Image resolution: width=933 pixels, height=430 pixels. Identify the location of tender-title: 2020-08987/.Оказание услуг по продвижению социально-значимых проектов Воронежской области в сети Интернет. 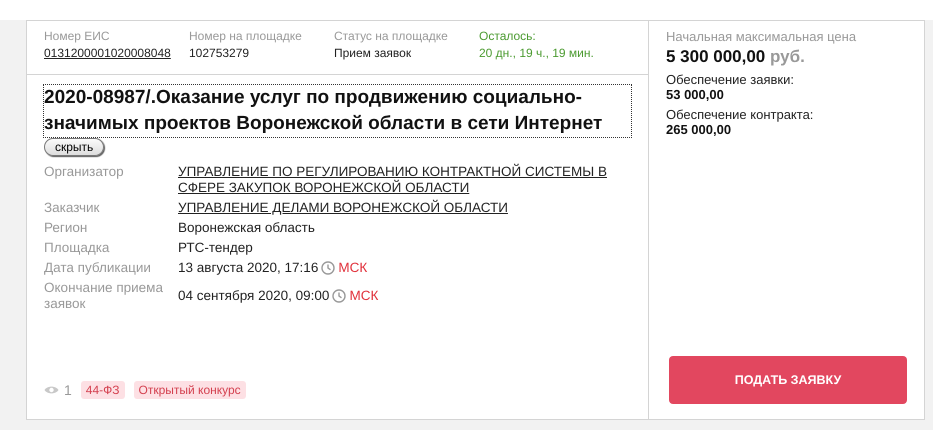
(337, 111).